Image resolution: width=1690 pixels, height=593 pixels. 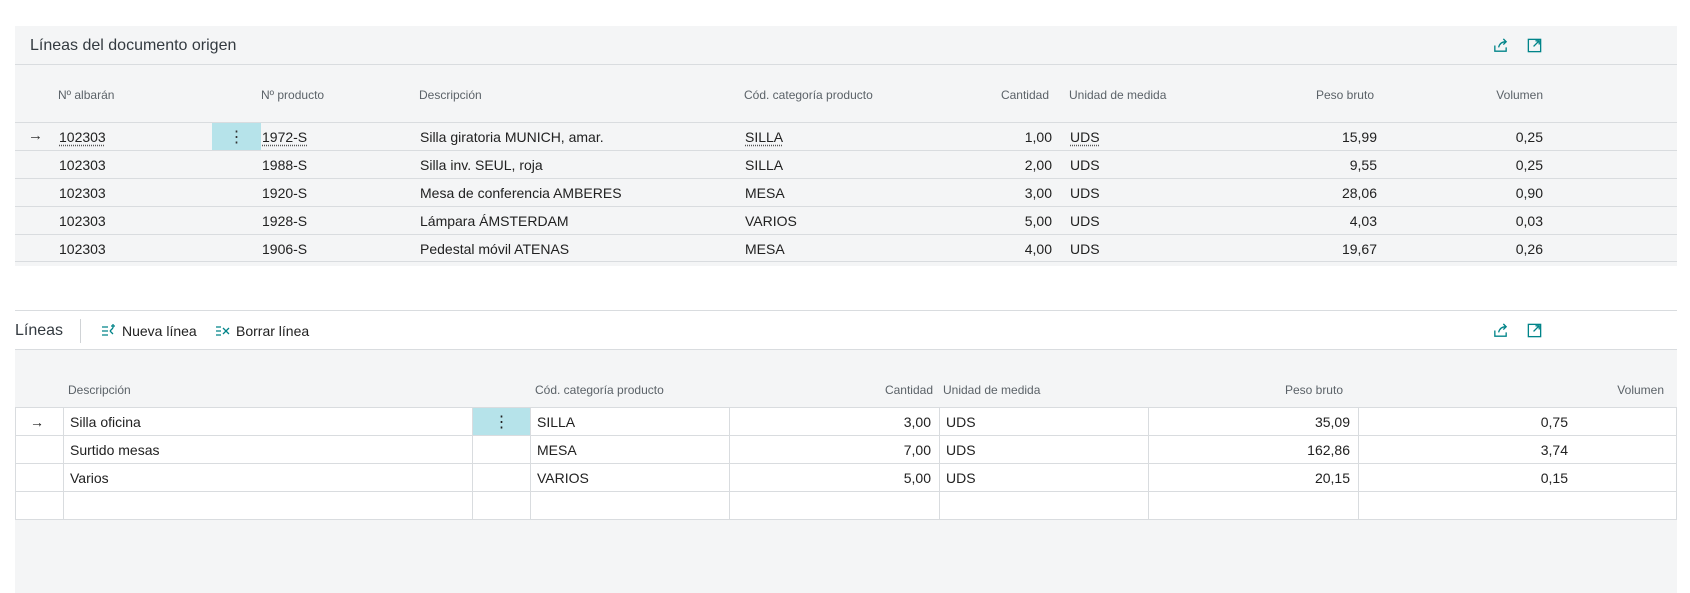 I want to click on col-shipment-no: Nº albarán, so click(x=86, y=95).